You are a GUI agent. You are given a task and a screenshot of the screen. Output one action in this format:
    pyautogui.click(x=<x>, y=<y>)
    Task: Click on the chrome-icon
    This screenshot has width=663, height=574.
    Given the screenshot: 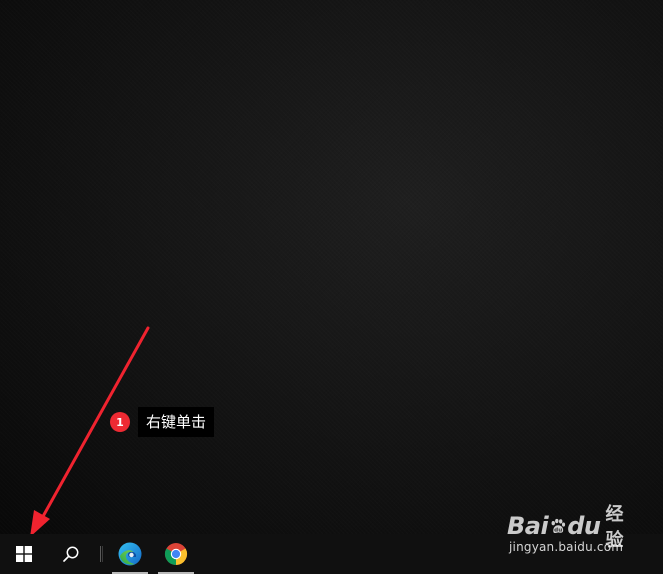 What is the action you would take?
    pyautogui.click(x=176, y=554)
    